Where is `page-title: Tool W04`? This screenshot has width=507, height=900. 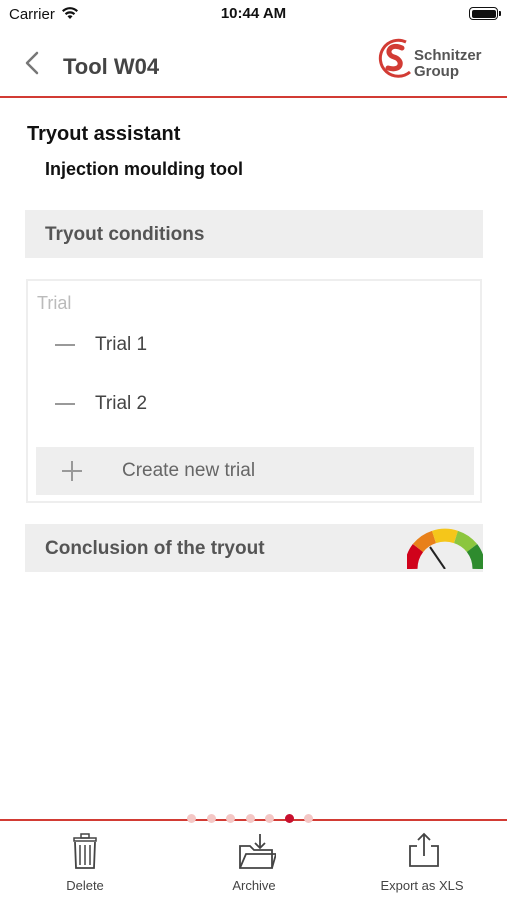
page-title: Tool W04 is located at coordinates (111, 66).